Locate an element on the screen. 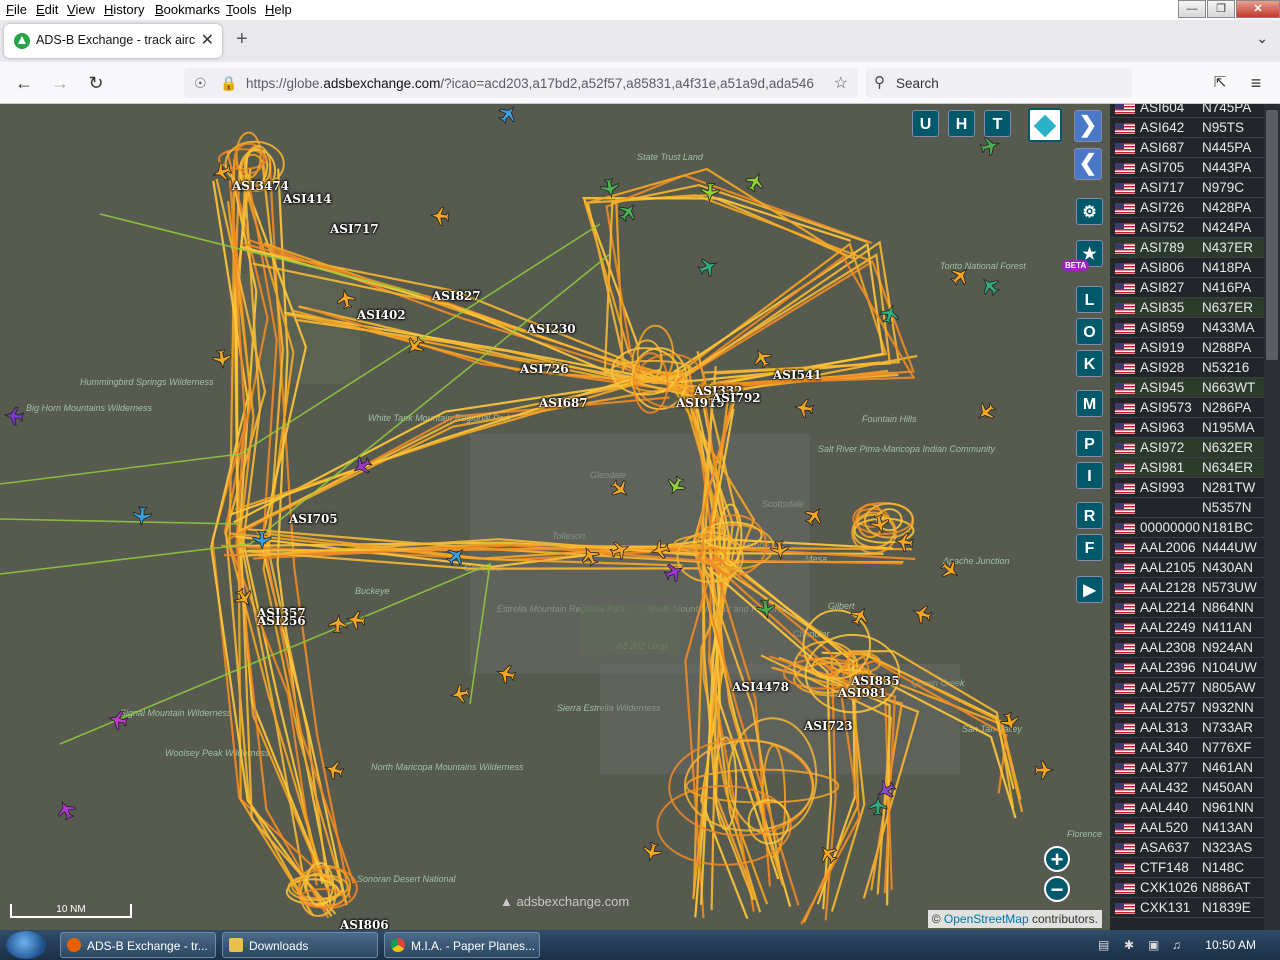 This screenshot has height=960, width=1280. collapse-sidebar-arrow-icon: ❮ is located at coordinates (1088, 164).